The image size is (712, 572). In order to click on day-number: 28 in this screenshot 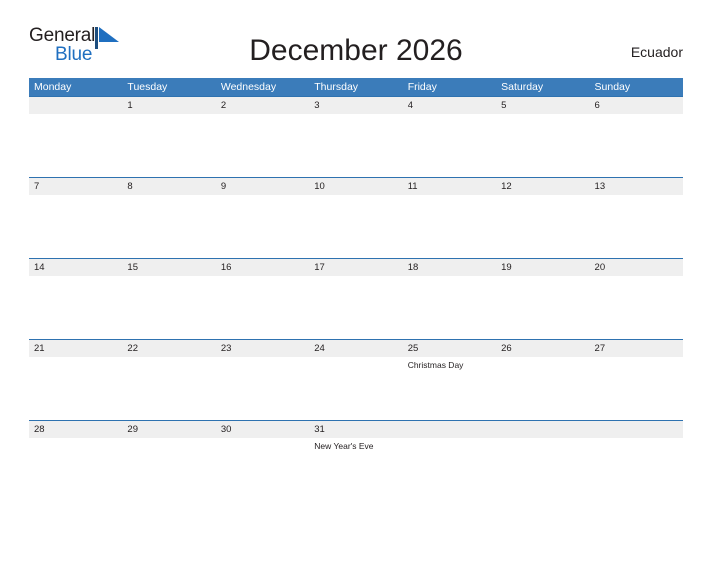, I will do `click(75, 429)`.